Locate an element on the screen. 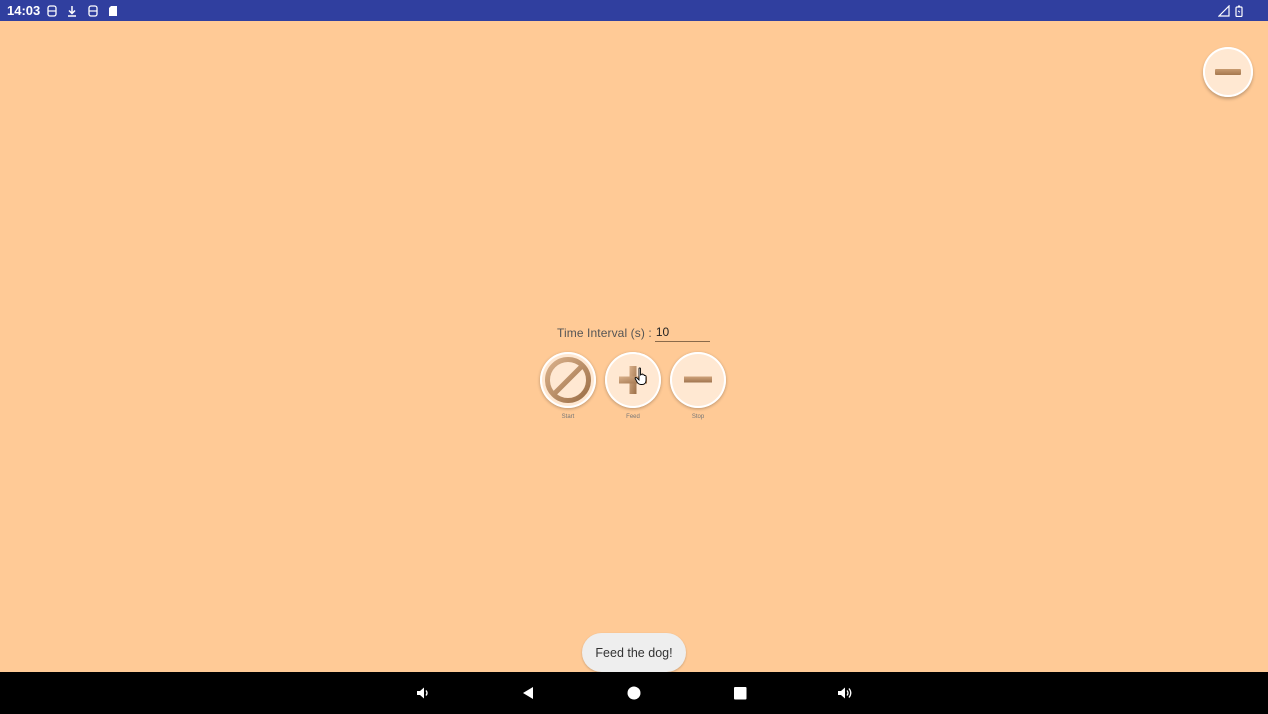  feed-button is located at coordinates (633, 380).